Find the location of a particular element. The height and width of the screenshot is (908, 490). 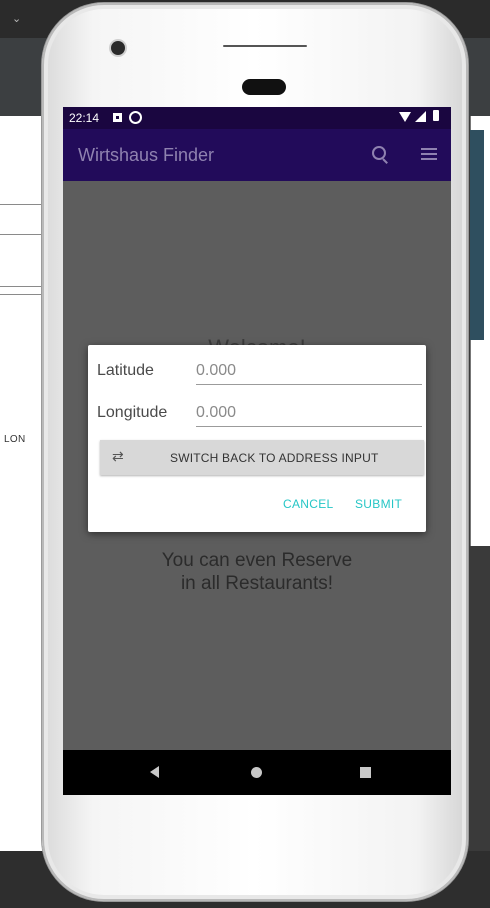

left-panel-label: LON is located at coordinates (15, 439).